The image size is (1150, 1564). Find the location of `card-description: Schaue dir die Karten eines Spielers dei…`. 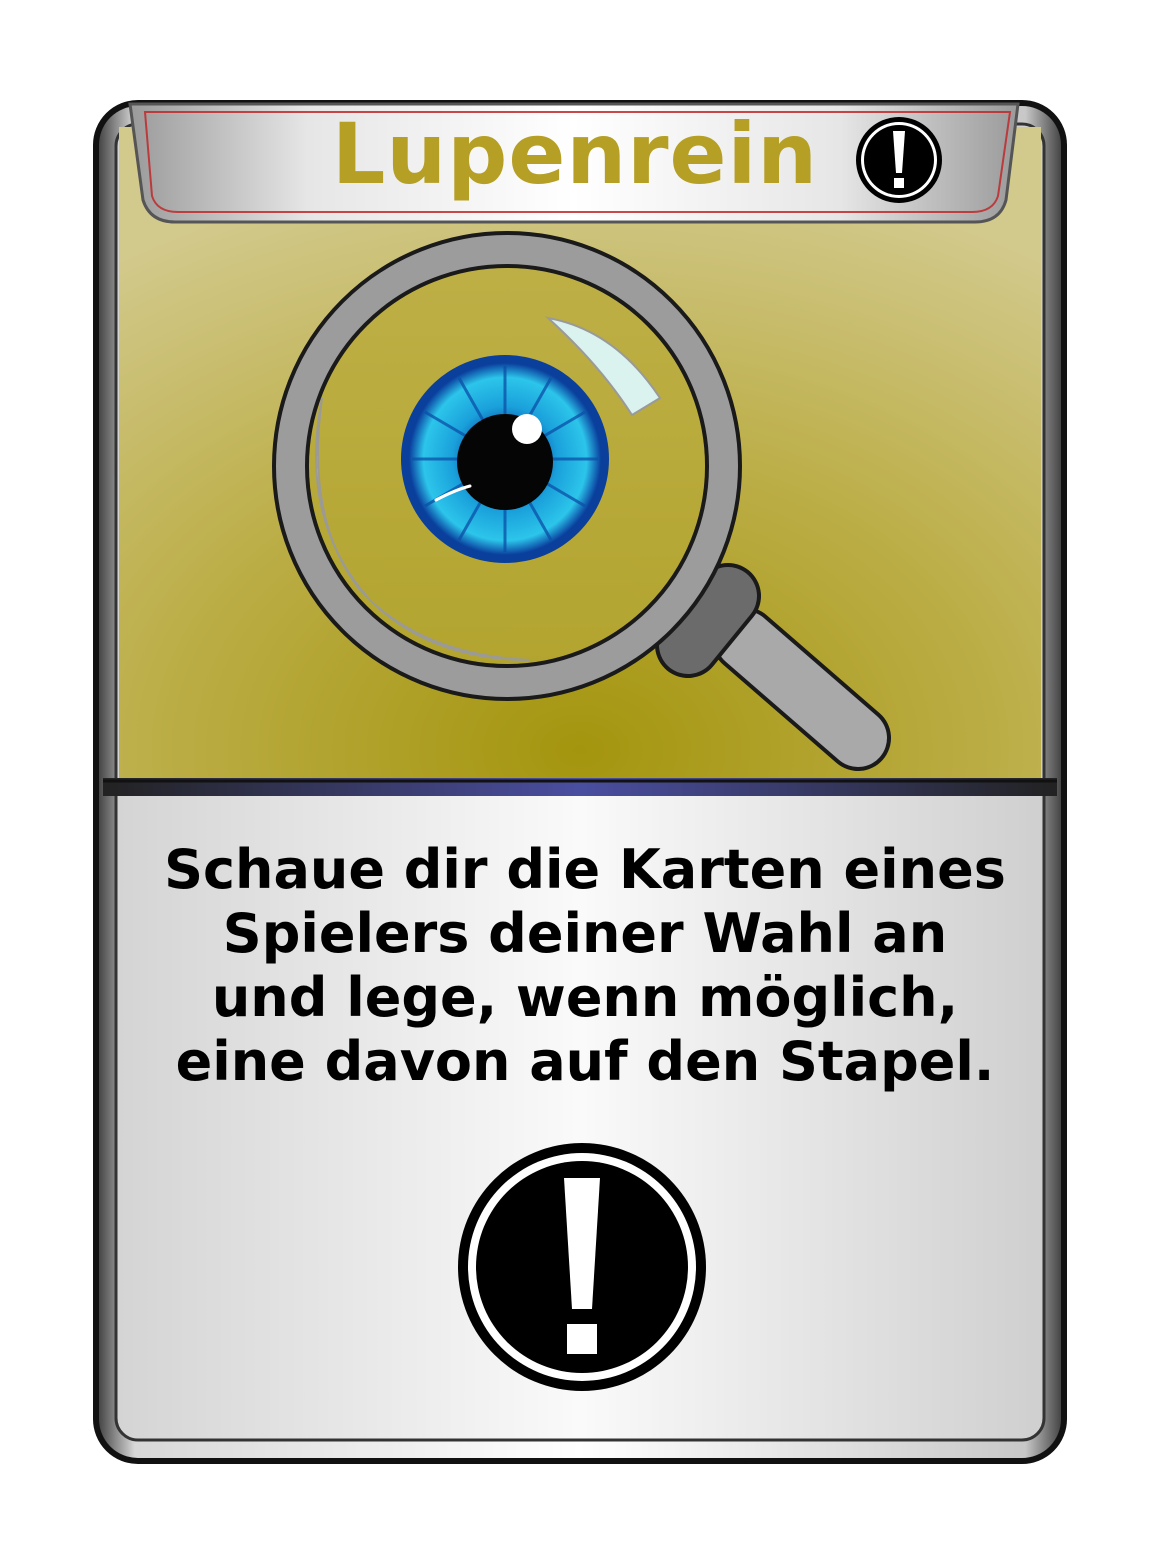

card-description: Schaue dir die Karten eines Spielers dei… is located at coordinates (585, 973).